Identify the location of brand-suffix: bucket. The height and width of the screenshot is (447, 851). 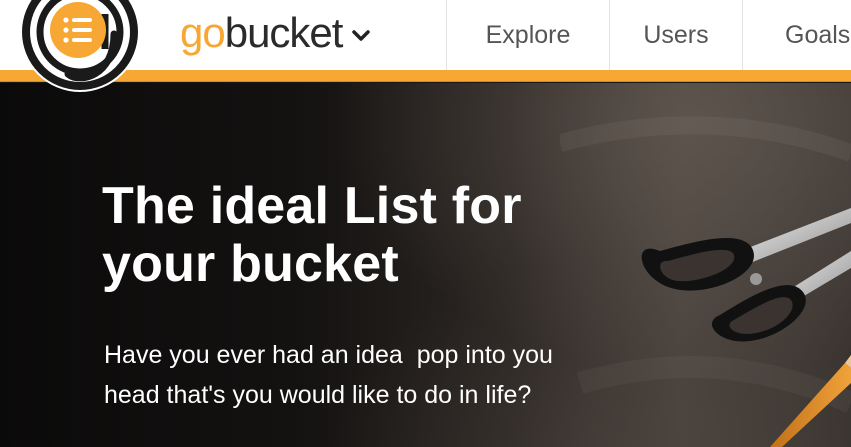
(284, 32).